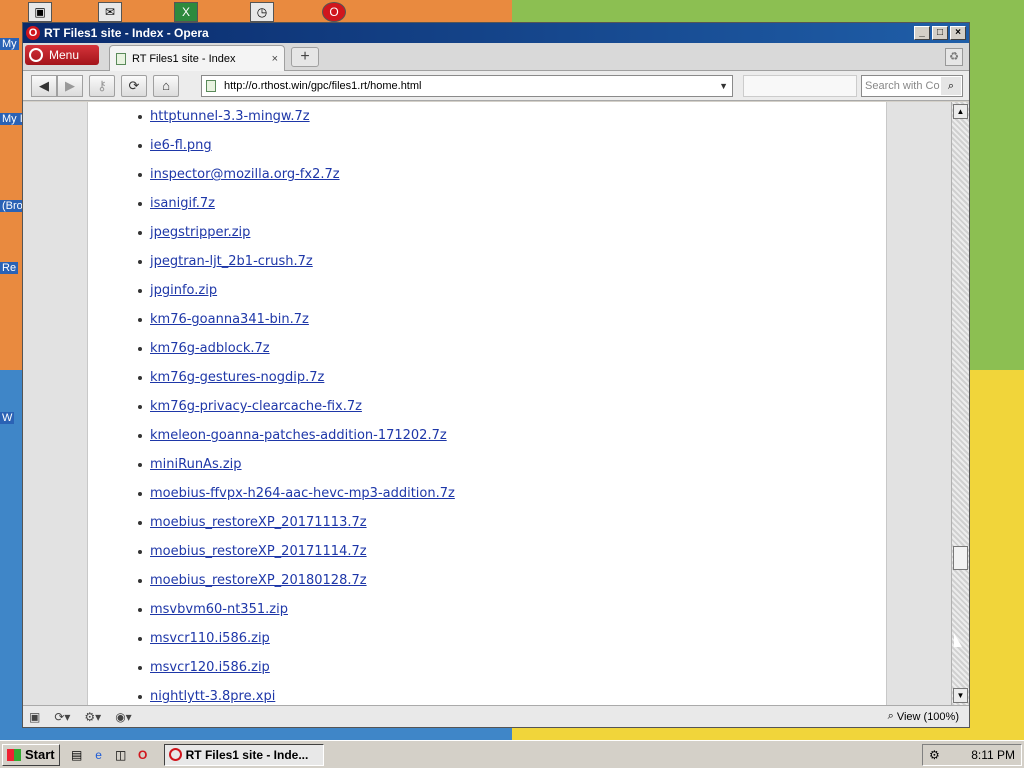 The height and width of the screenshot is (768, 1024). Describe the element at coordinates (934, 755) in the screenshot. I see `tray-network-icon: ⚙` at that location.